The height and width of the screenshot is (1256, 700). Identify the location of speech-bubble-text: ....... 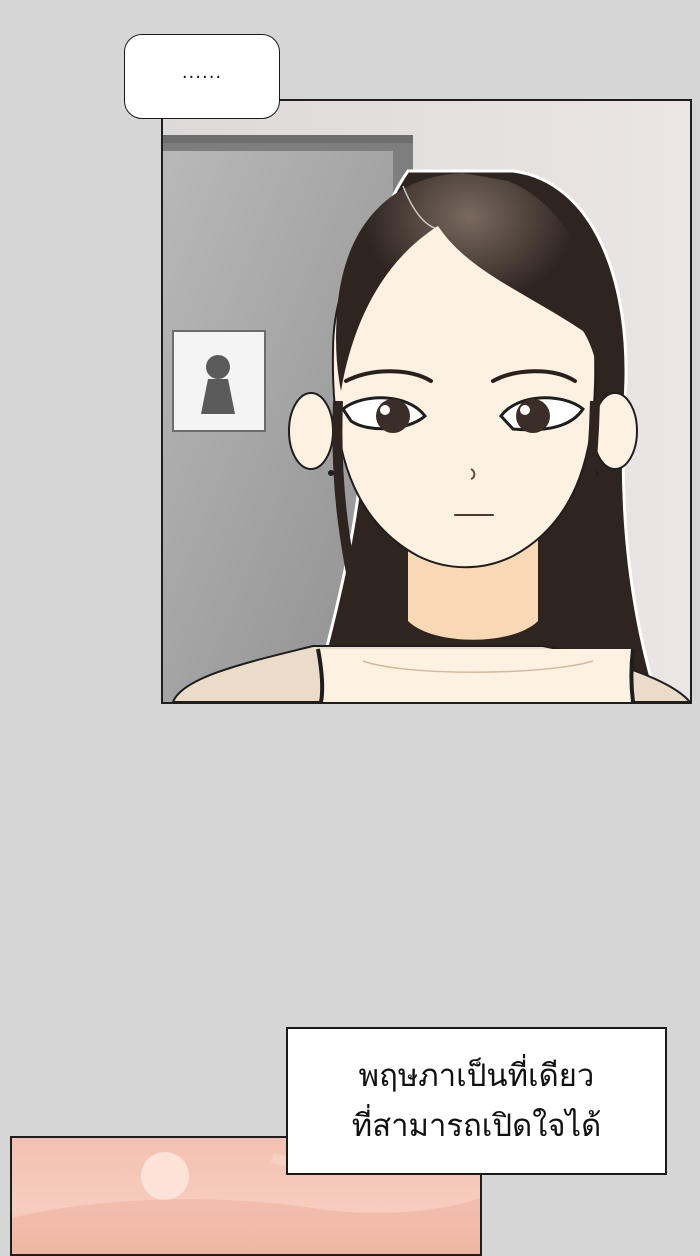
(202, 72).